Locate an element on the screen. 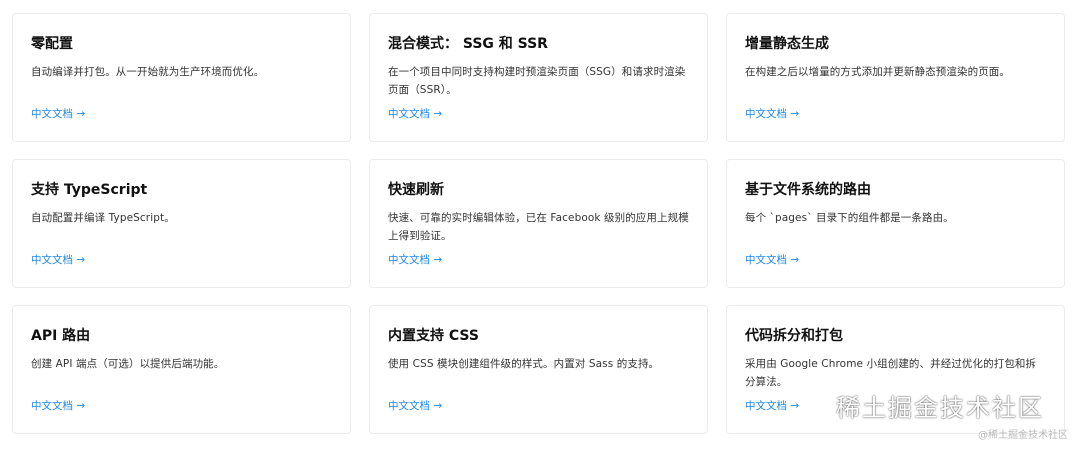 This screenshot has width=1080, height=452. card-description: 使用 CSS 模块创建组件级的样式。内置对 Sass 的支持。 is located at coordinates (524, 364).